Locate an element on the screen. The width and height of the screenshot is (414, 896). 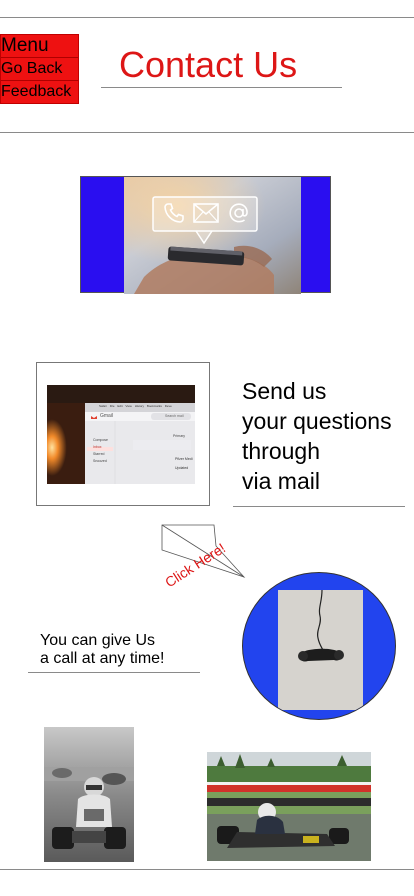
call-text-line: You can give Us is located at coordinates (98, 640).